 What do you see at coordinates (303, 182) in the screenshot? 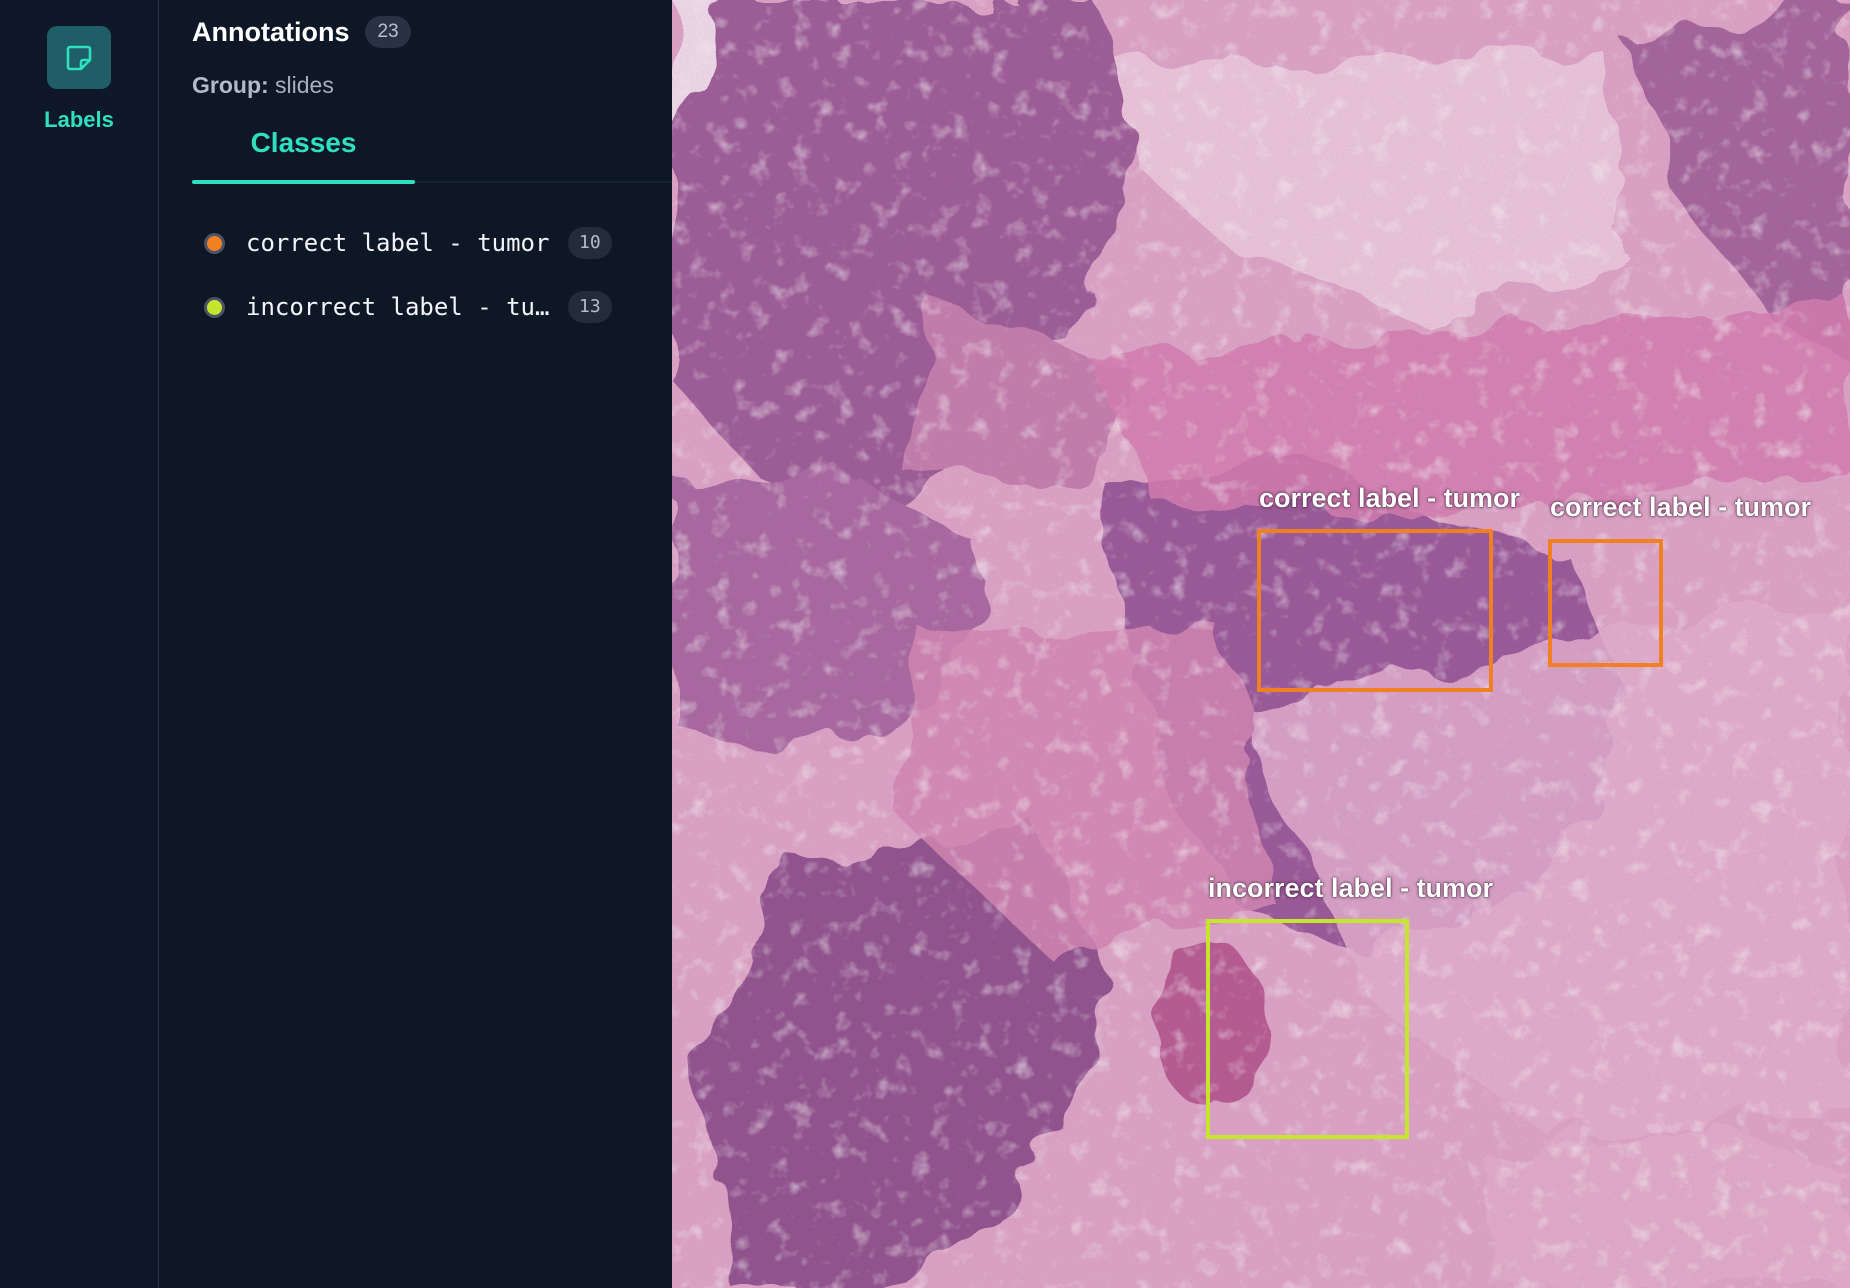
I see `tab-active-indicator` at bounding box center [303, 182].